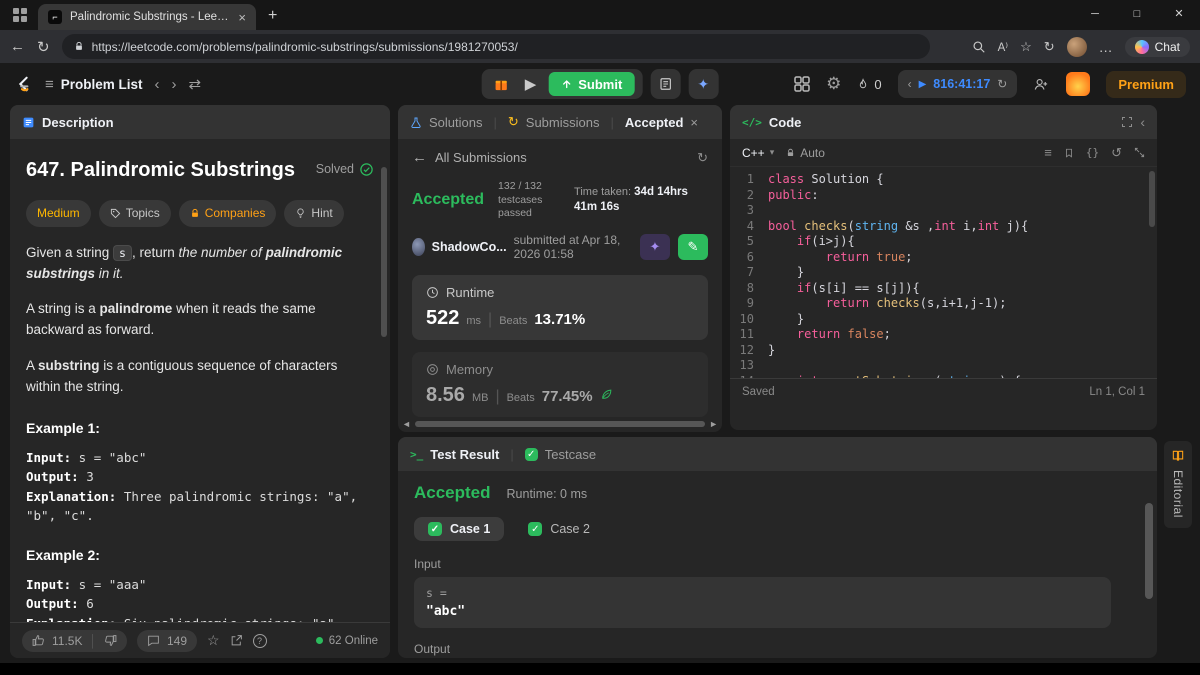  What do you see at coordinates (110, 640) in the screenshot?
I see `thumbs-down-icon` at bounding box center [110, 640].